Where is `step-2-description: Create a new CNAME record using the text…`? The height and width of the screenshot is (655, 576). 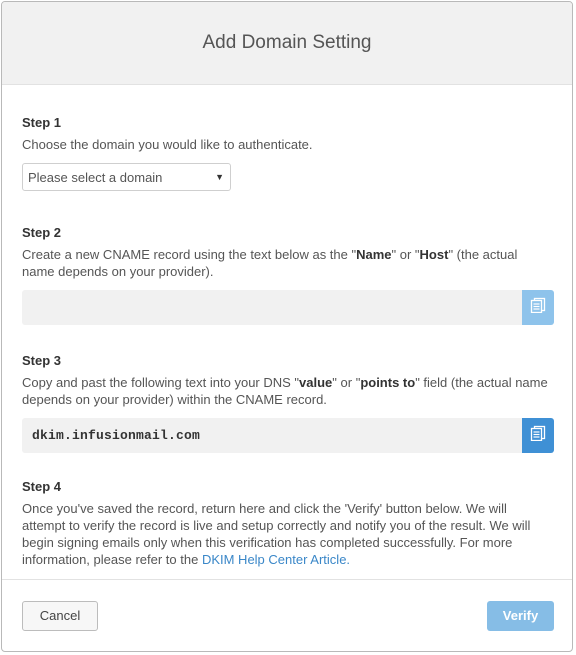 step-2-description: Create a new CNAME record using the text… is located at coordinates (287, 263).